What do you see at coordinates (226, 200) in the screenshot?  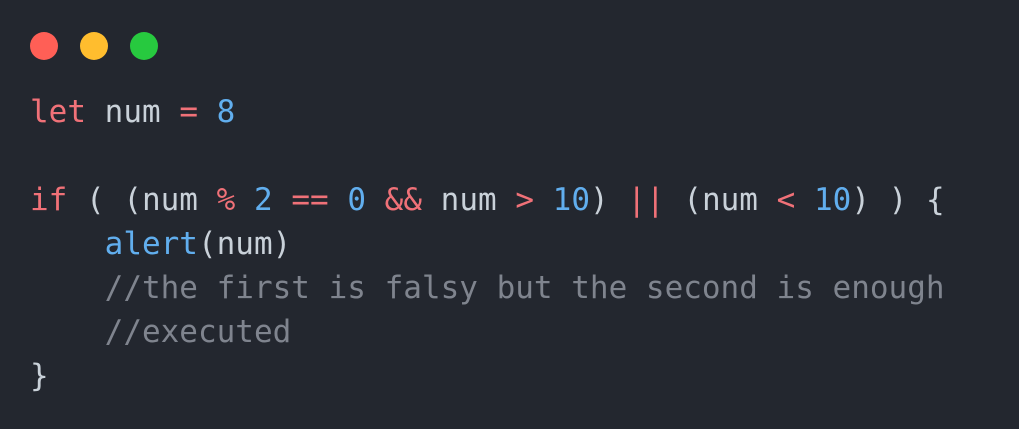 I see `code-token-operator: %` at bounding box center [226, 200].